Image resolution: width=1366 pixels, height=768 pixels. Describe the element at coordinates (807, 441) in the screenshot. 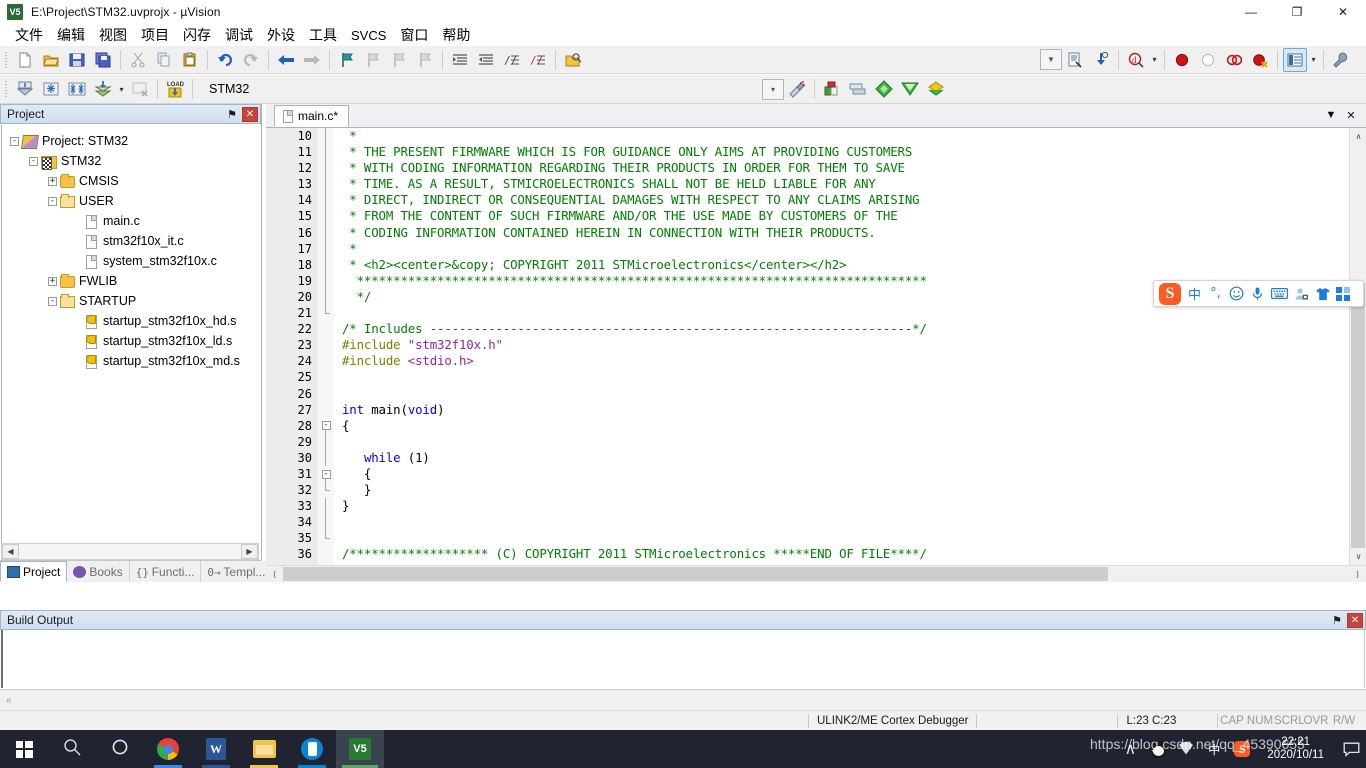

I see `code-line: 29` at that location.